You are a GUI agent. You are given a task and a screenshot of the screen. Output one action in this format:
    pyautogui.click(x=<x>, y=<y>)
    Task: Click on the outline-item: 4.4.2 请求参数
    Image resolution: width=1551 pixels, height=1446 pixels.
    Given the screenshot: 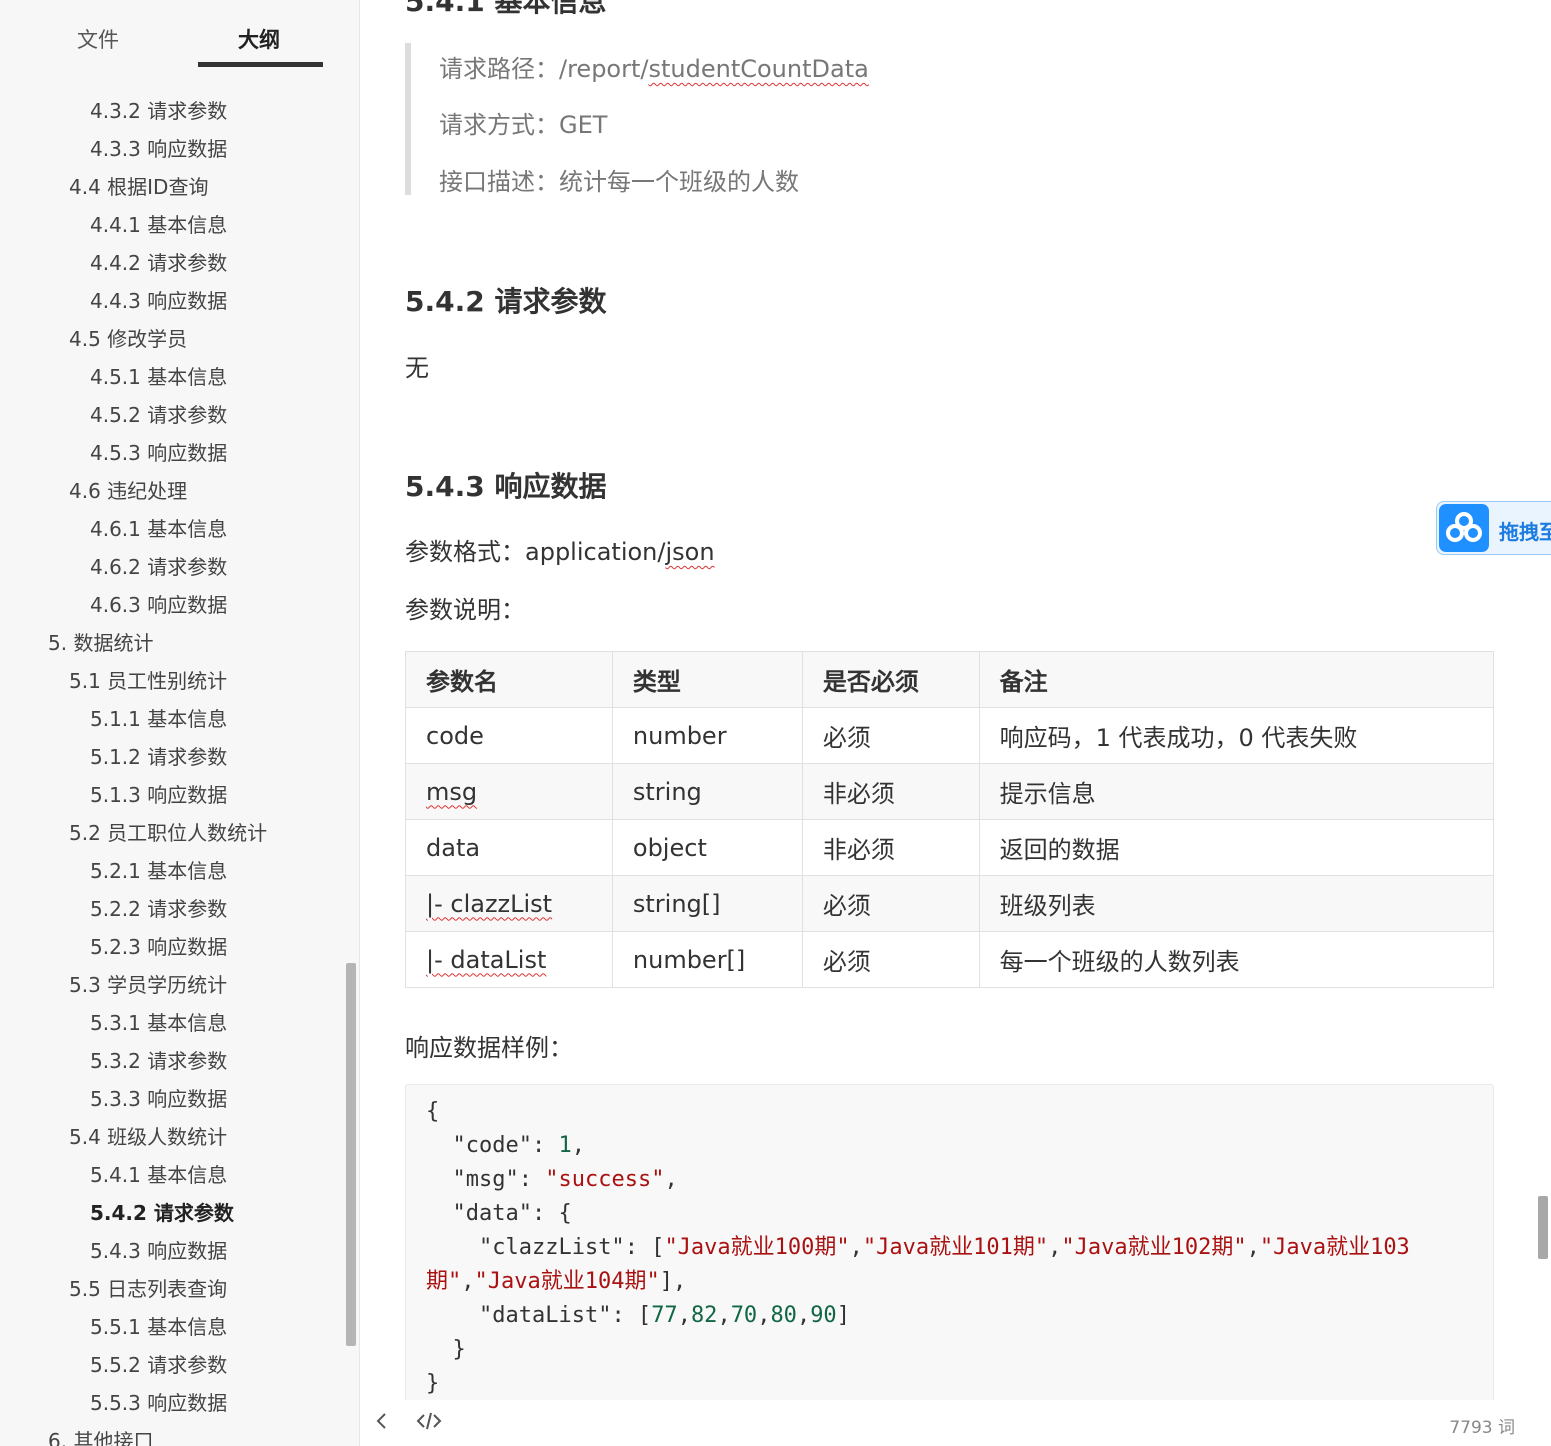 What is the action you would take?
    pyautogui.click(x=158, y=263)
    